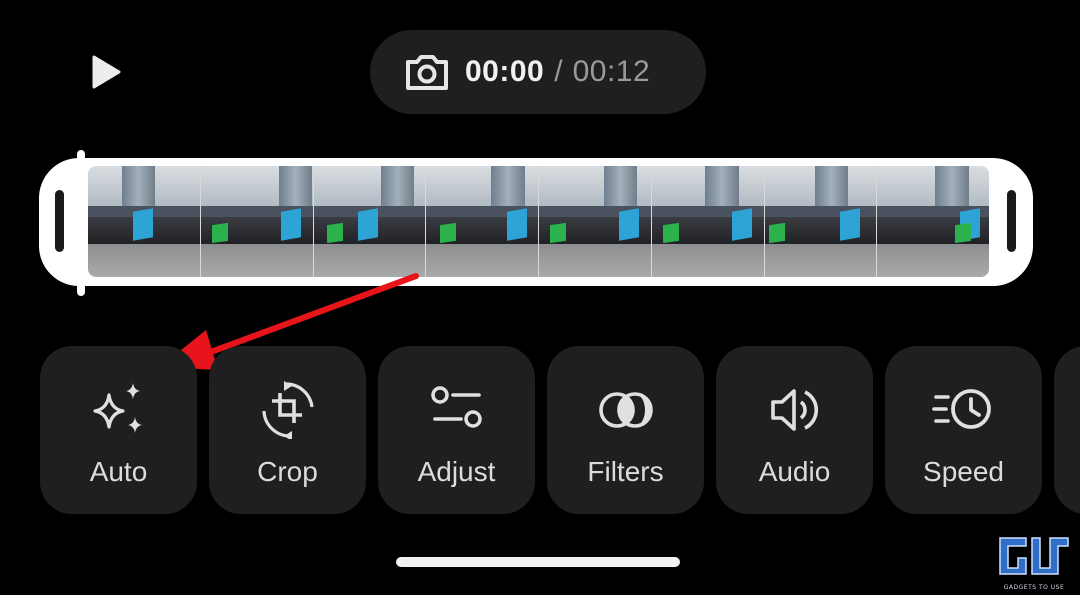  What do you see at coordinates (118, 471) in the screenshot?
I see `tool-label: Auto` at bounding box center [118, 471].